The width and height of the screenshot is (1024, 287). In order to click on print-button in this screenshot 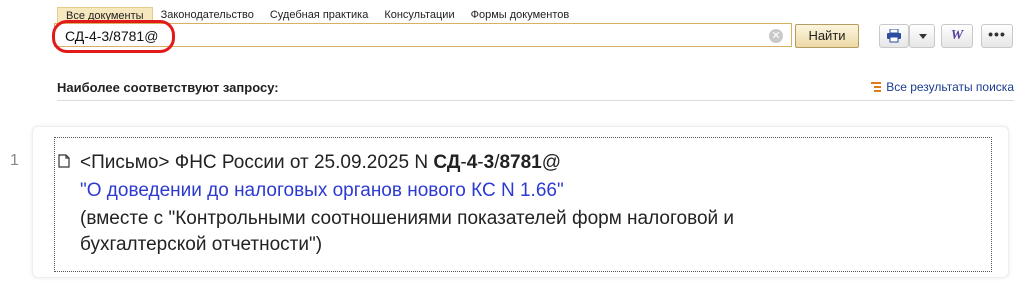, I will do `click(894, 36)`.